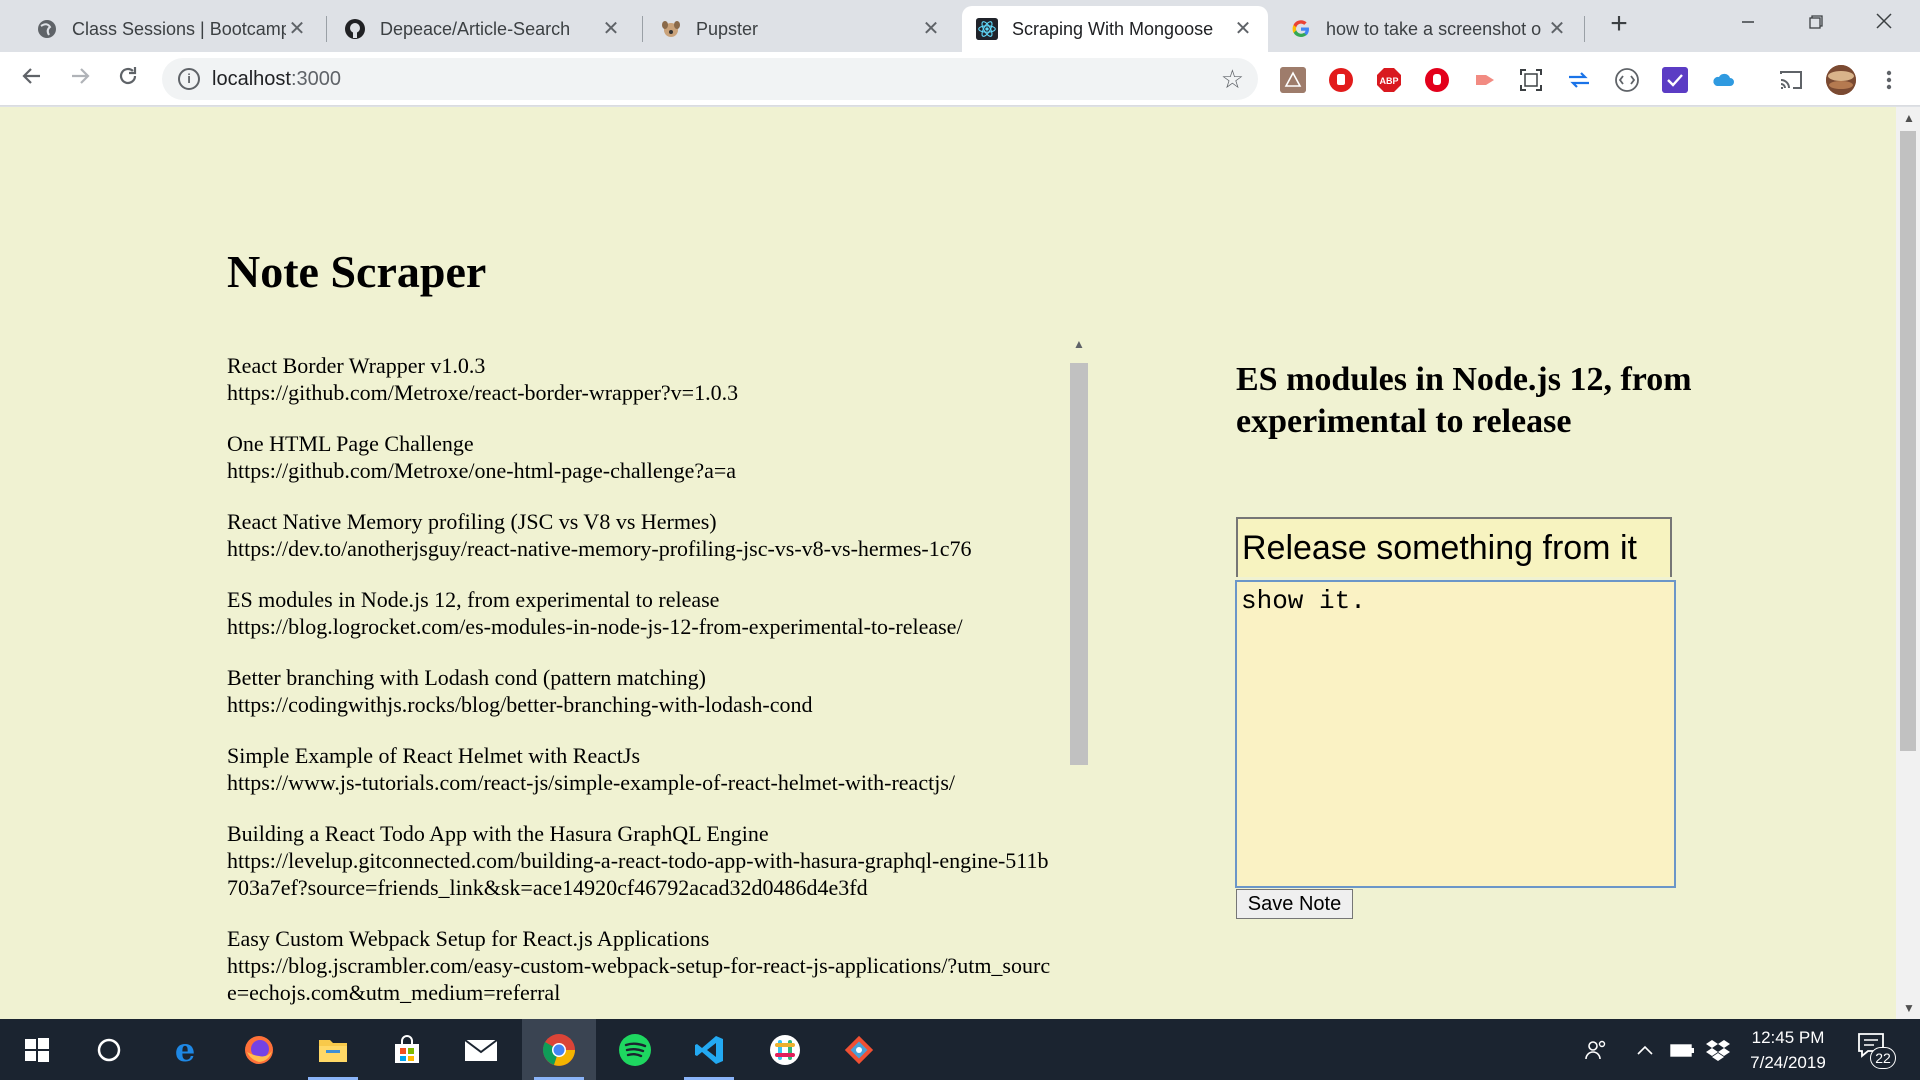  Describe the element at coordinates (172, 29) in the screenshot. I see `tab-class-sessions: Class Sessions | Bootcamp S ✕` at that location.